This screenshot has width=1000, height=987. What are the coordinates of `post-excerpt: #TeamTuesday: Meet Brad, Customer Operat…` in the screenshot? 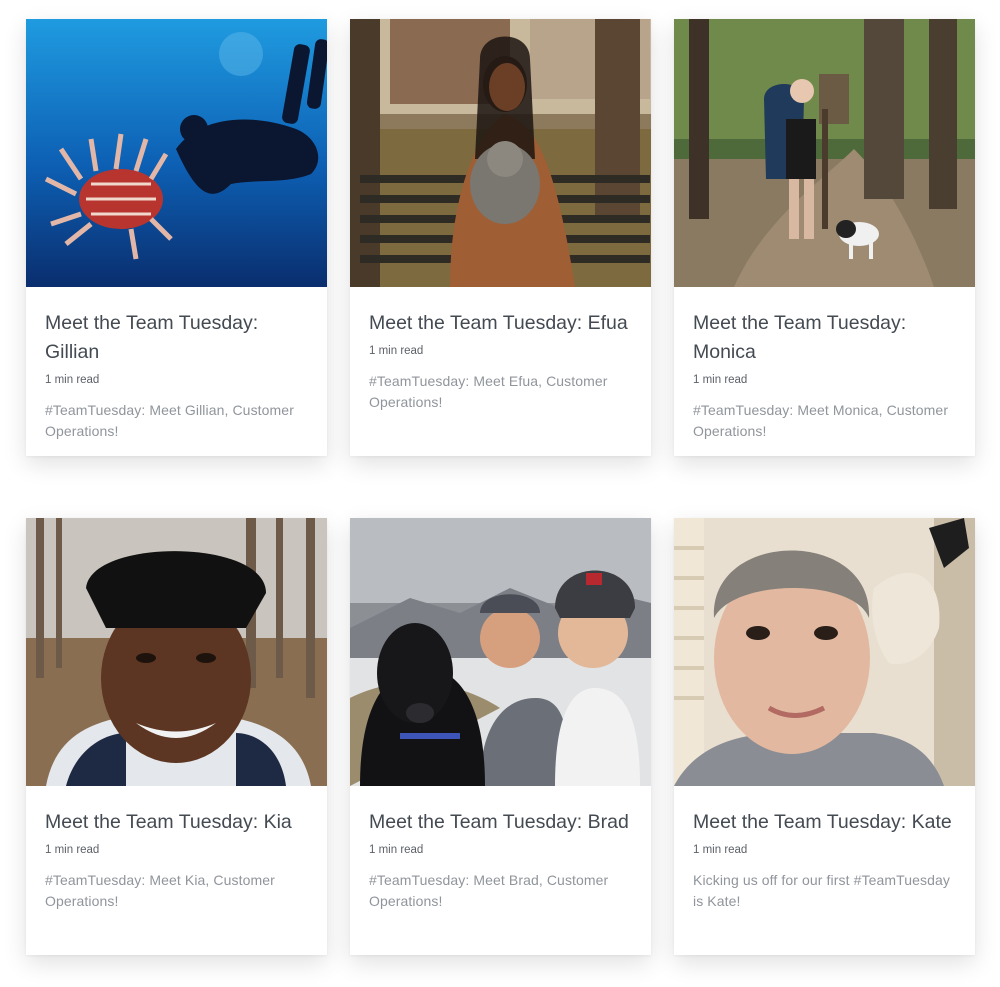 It's located at (489, 890).